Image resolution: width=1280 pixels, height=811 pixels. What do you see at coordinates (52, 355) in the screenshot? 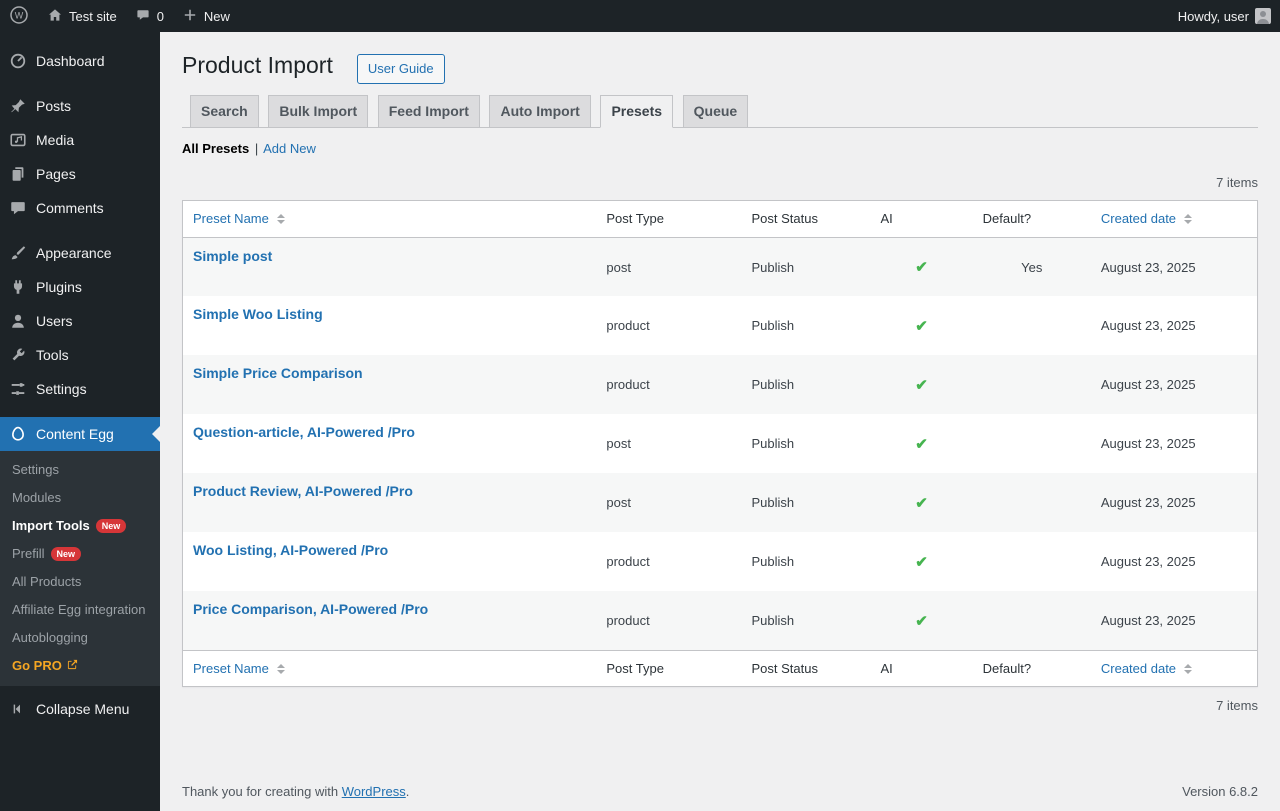
I see `sidebar-item-label: Tools` at bounding box center [52, 355].